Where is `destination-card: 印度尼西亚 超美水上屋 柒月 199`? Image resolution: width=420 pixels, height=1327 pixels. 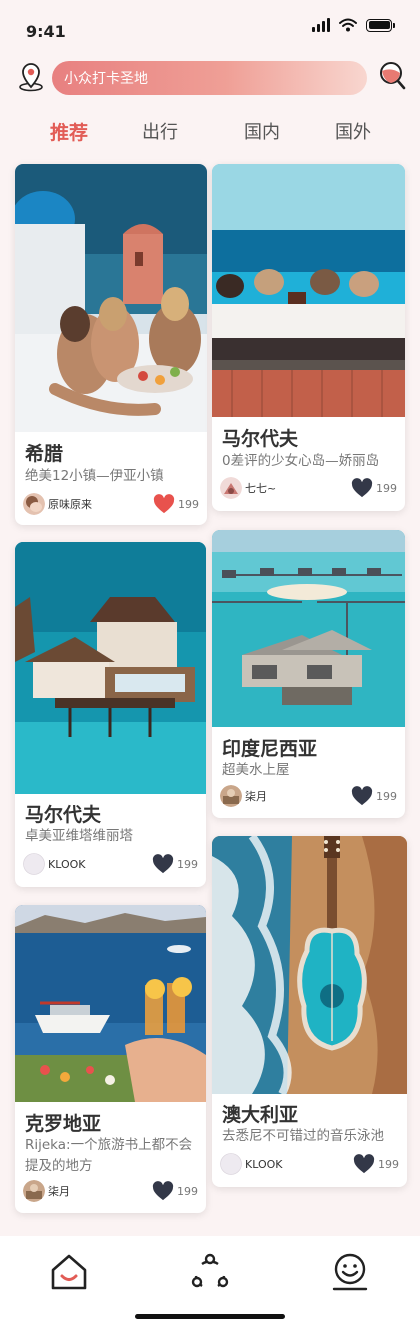 destination-card: 印度尼西亚 超美水上屋 柒月 199 is located at coordinates (308, 674).